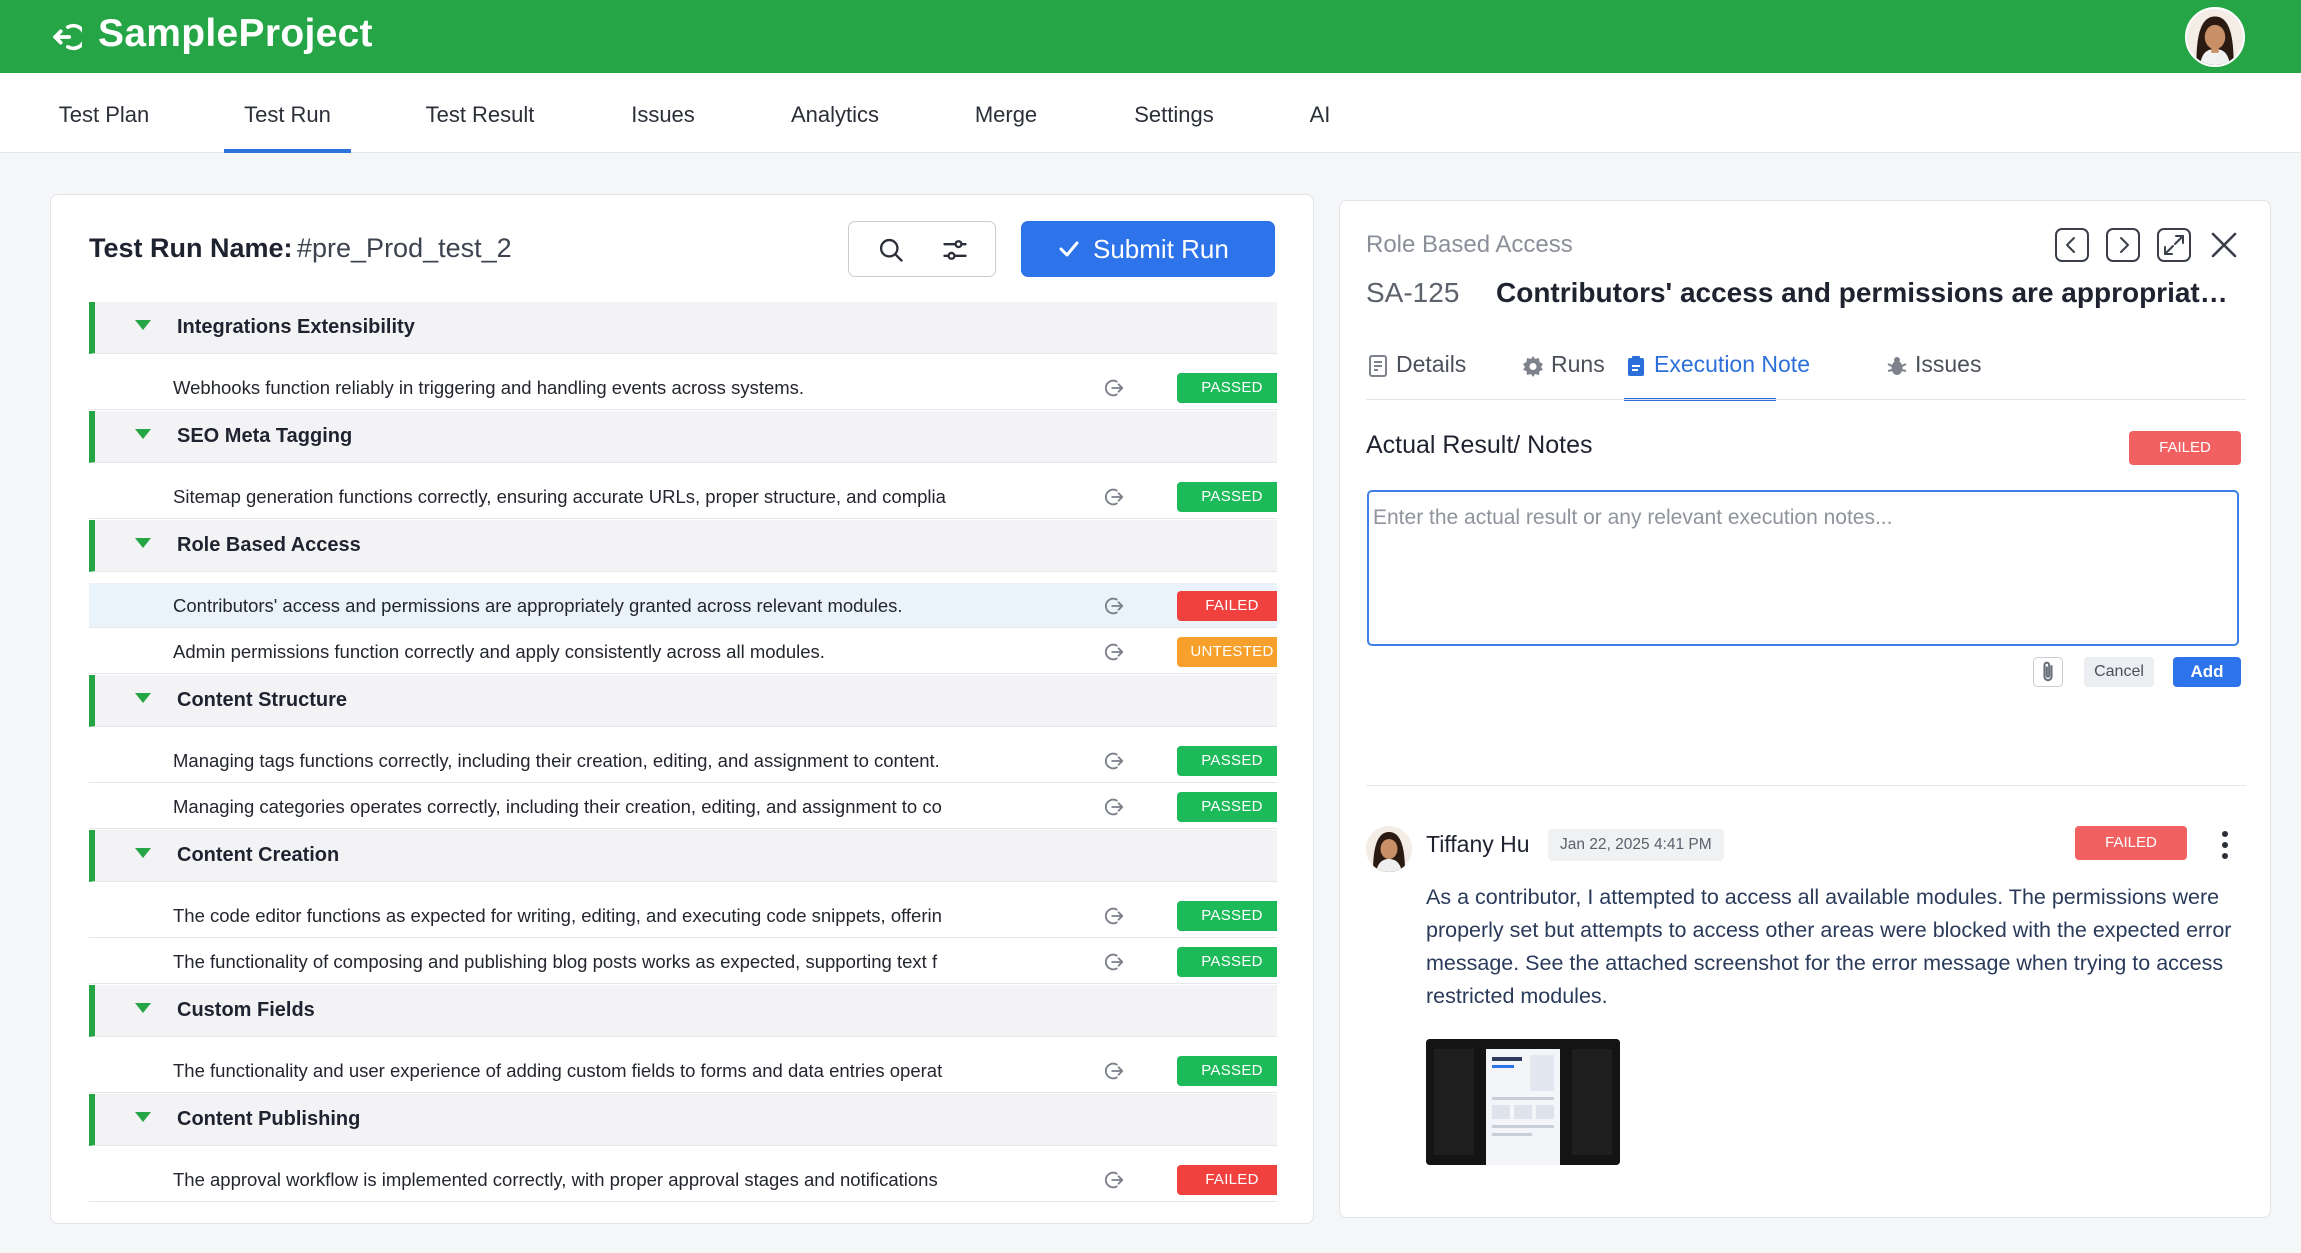 This screenshot has height=1253, width=2301. Describe the element at coordinates (287, 113) in the screenshot. I see `tab-test-run: Test Run` at that location.